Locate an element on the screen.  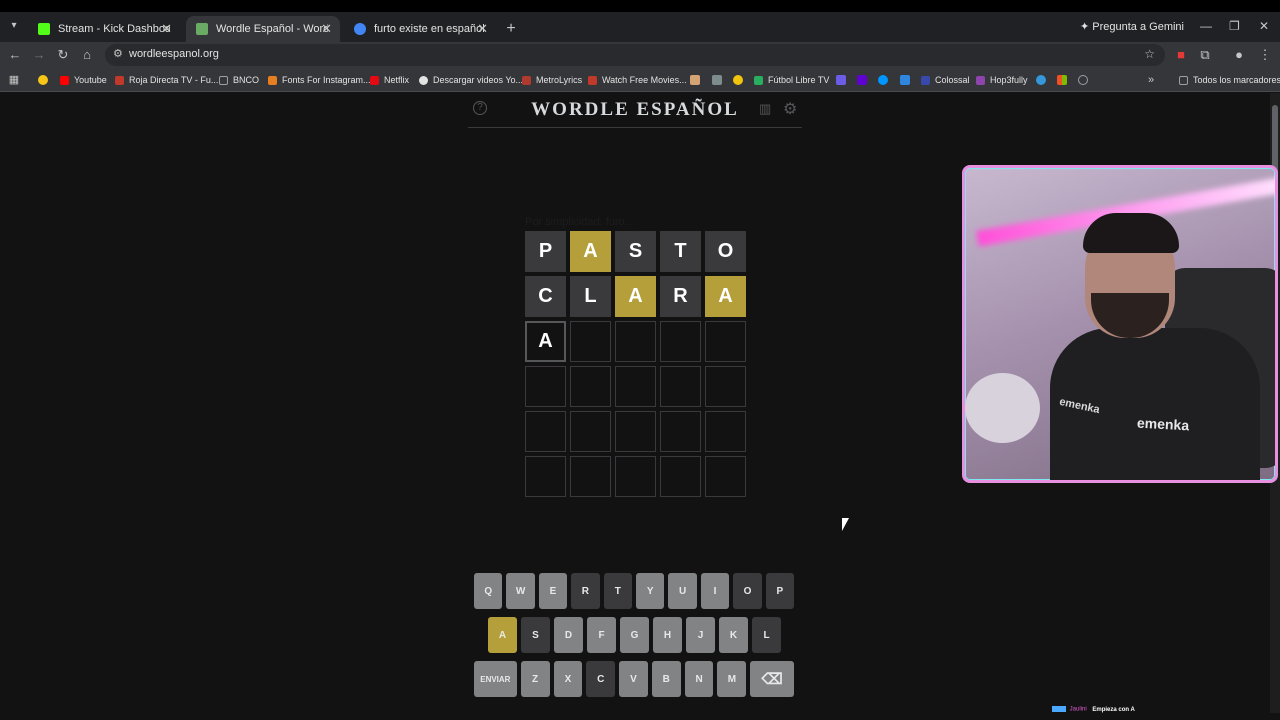
forward-arrow-icon: → is located at coordinates (39, 55).